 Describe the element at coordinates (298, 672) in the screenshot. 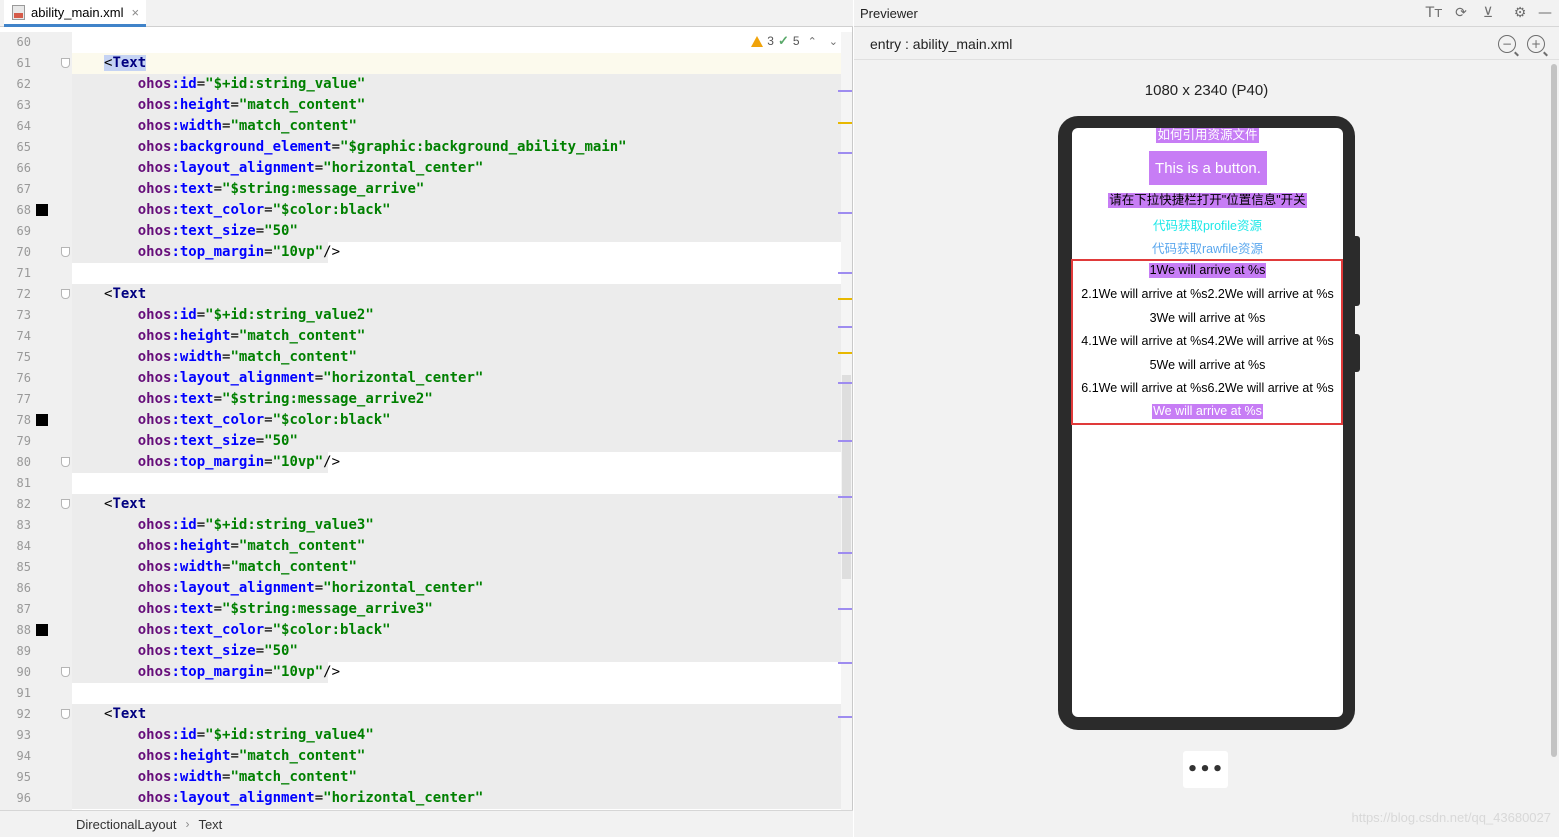

I see `code-token: "10vp"` at that location.